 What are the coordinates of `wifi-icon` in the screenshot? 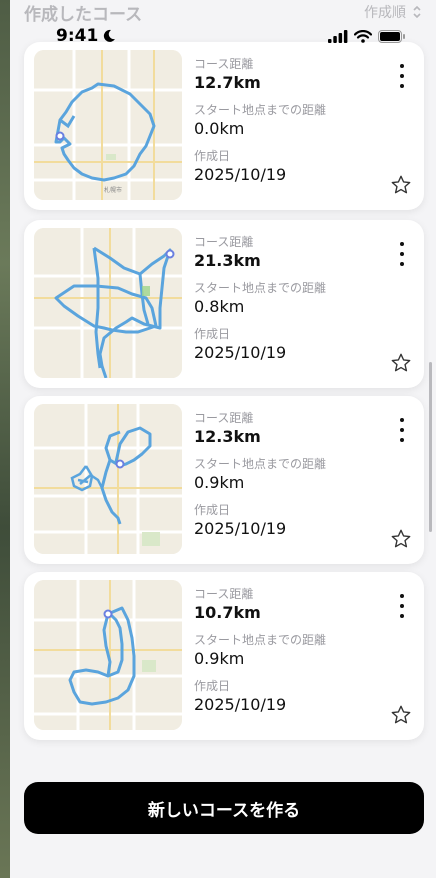 It's located at (363, 36).